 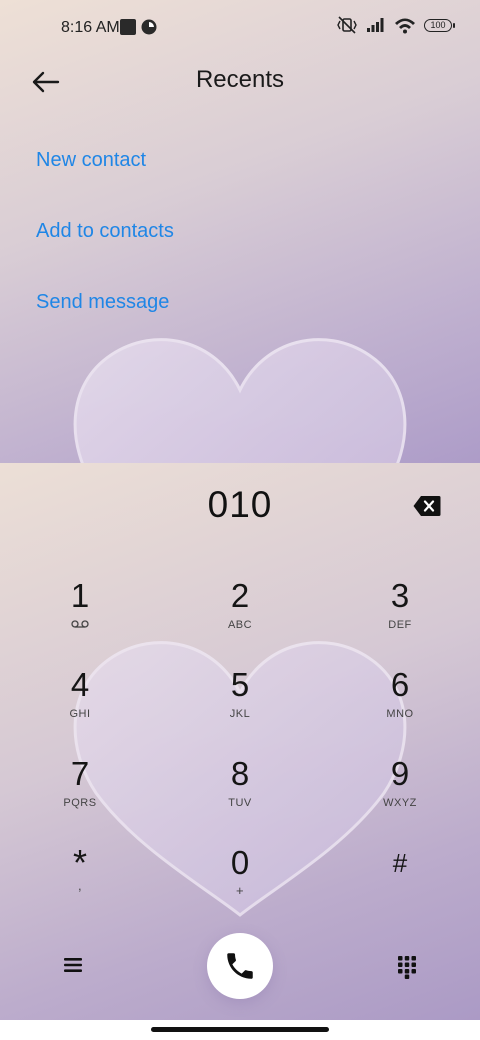 What do you see at coordinates (405, 25) in the screenshot?
I see `wifi-icon` at bounding box center [405, 25].